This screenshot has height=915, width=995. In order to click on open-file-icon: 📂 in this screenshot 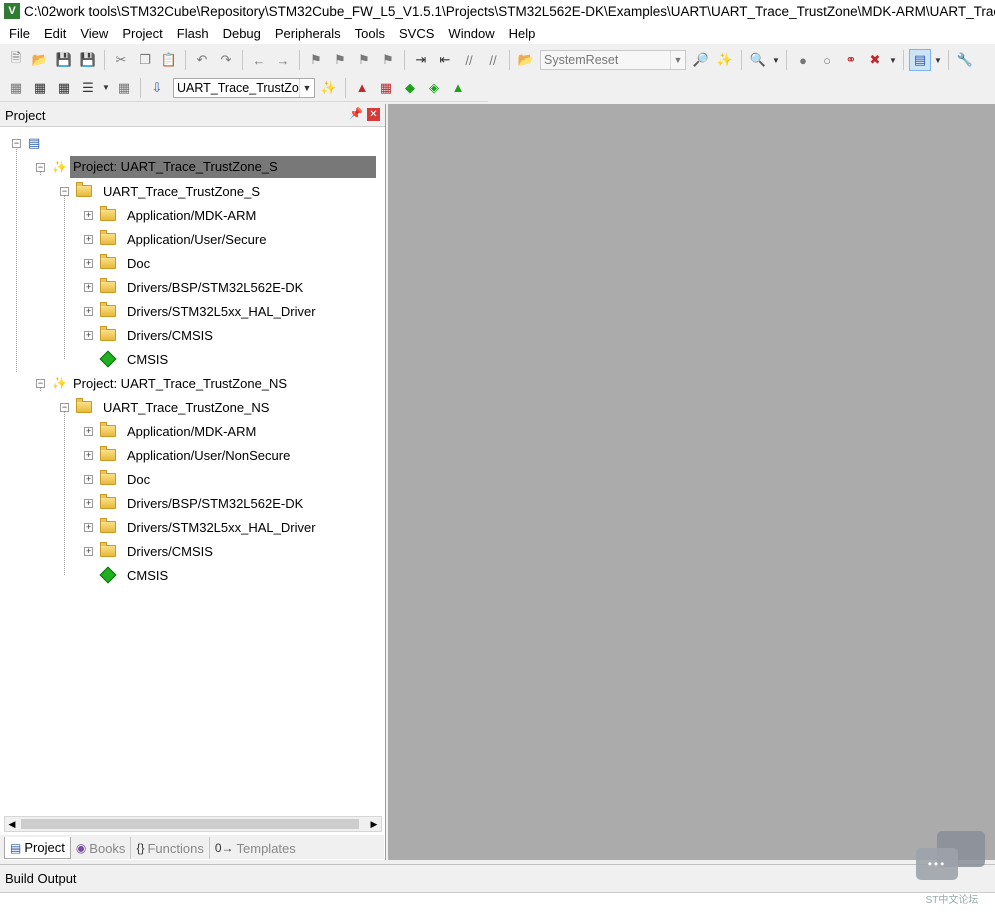, I will do `click(40, 60)`.